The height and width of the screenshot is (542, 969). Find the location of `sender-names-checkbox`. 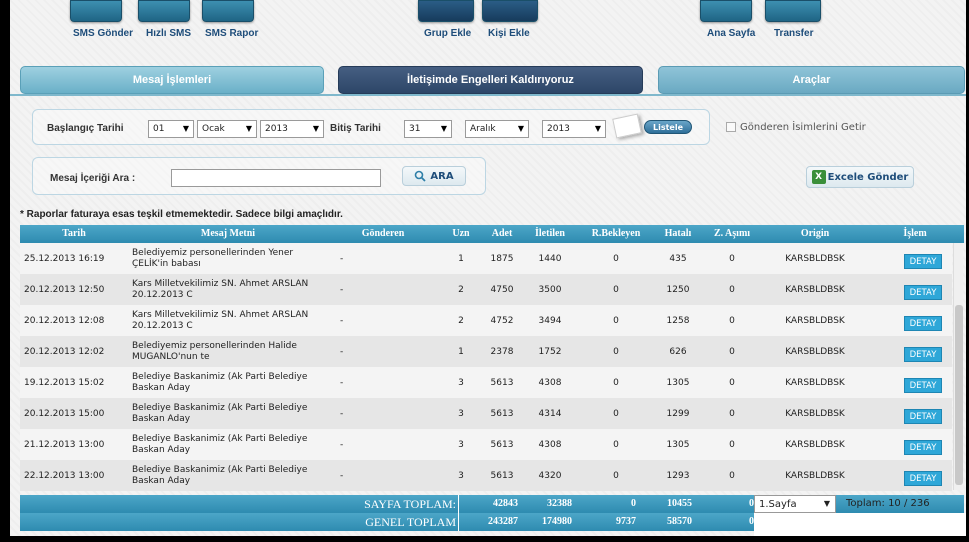

sender-names-checkbox is located at coordinates (731, 127).